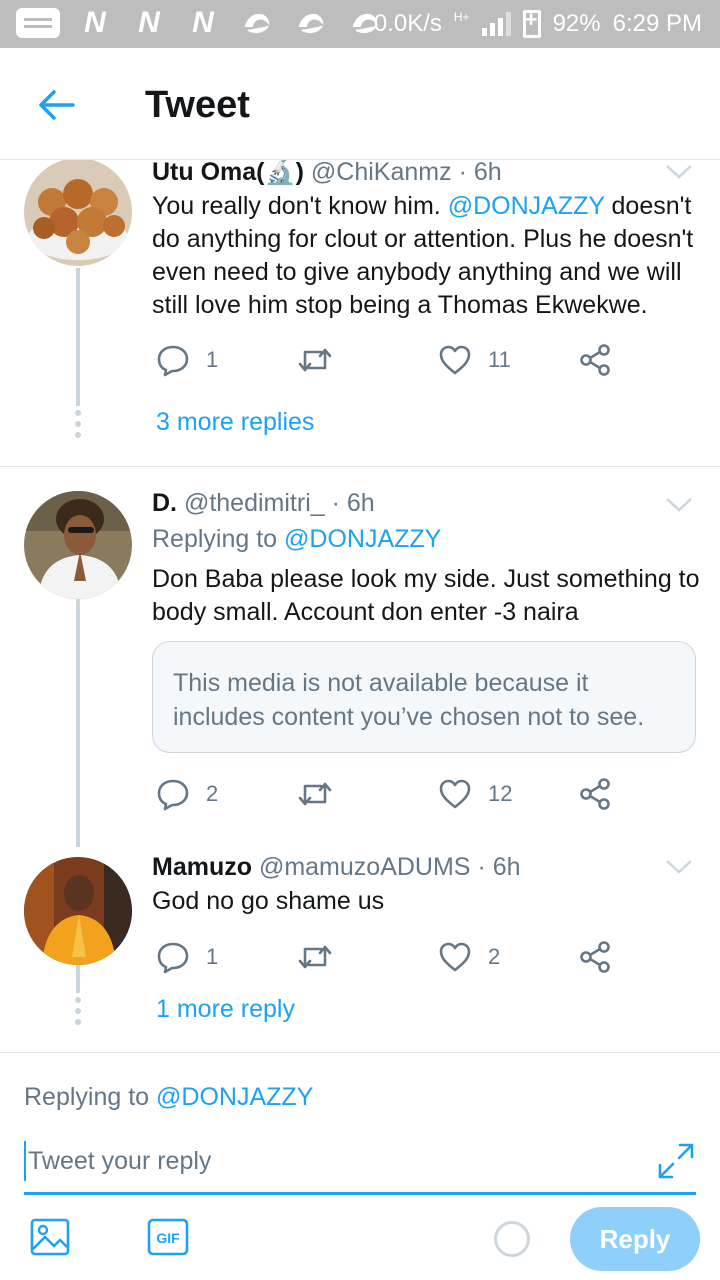 The width and height of the screenshot is (720, 1280). I want to click on network-type: H+, so click(461, 17).